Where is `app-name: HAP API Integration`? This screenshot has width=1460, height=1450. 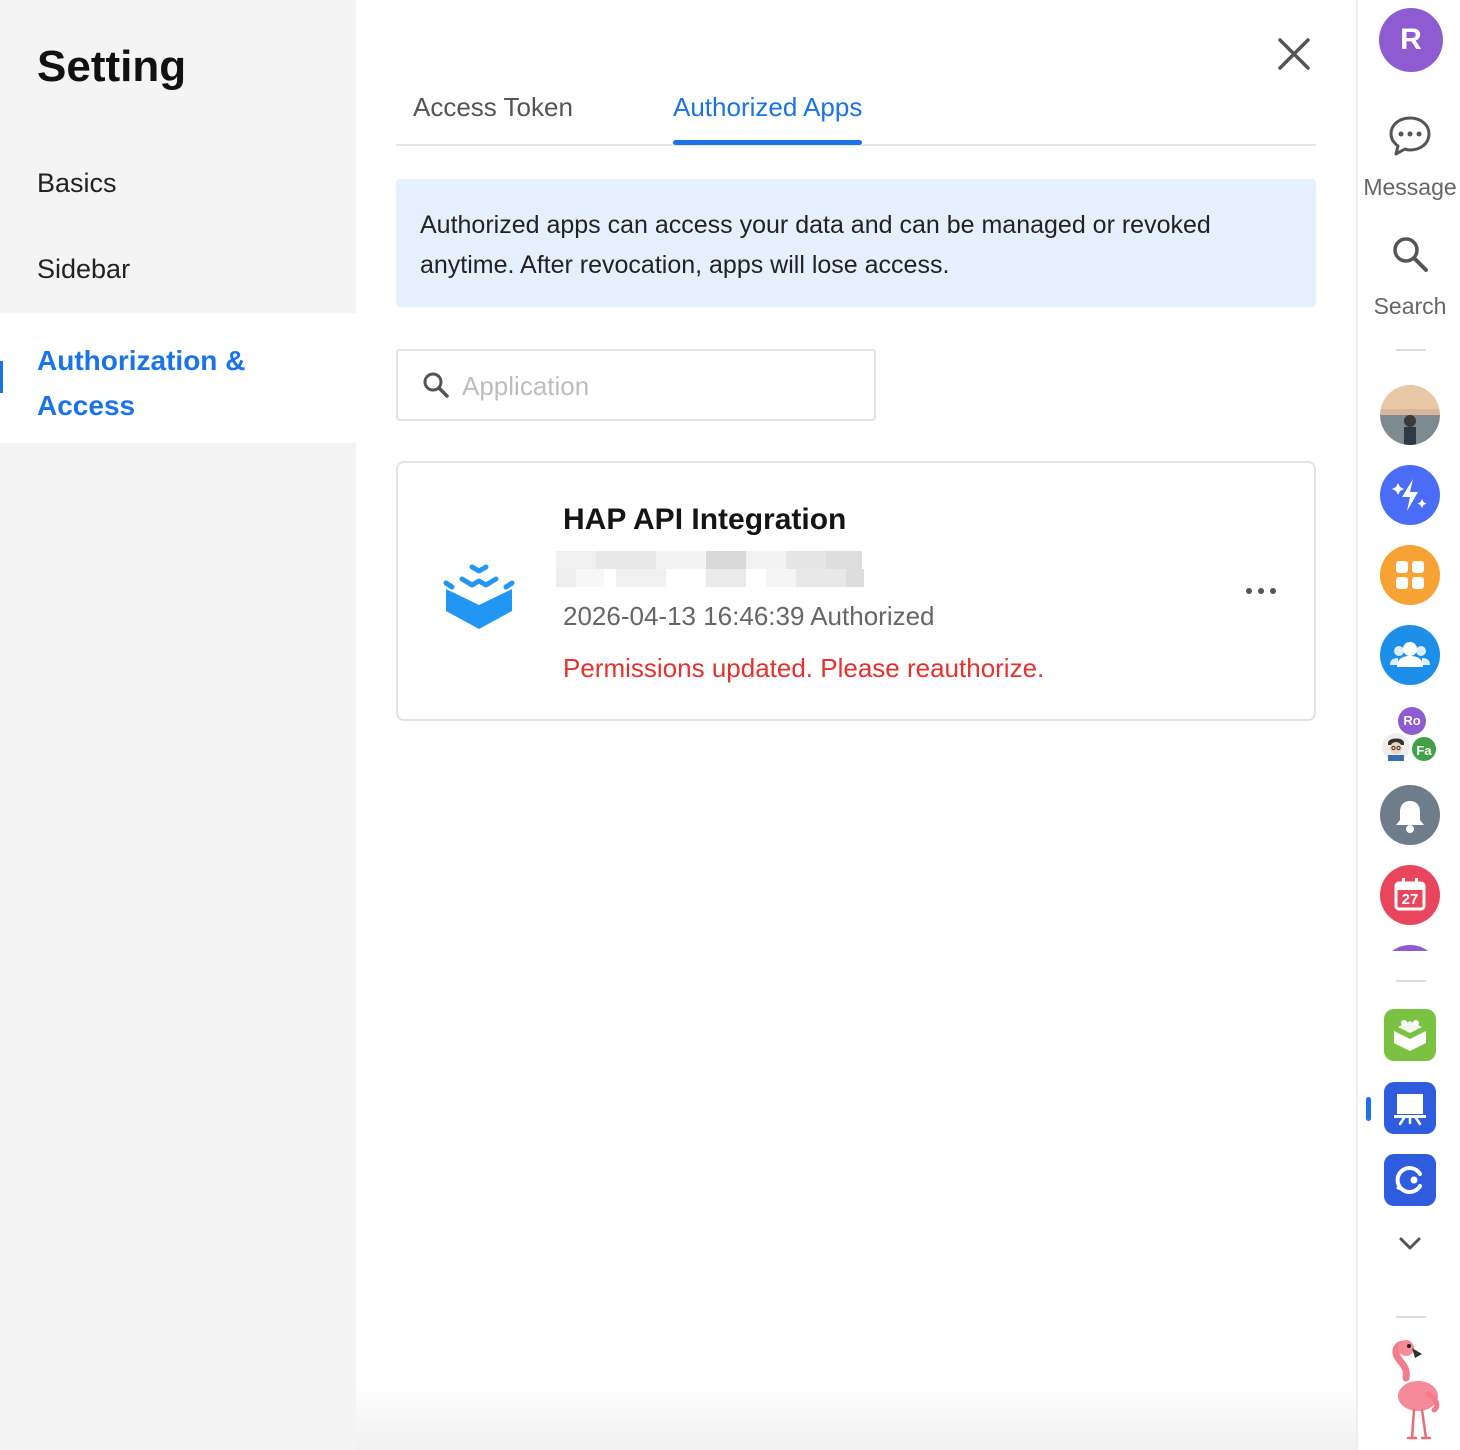 app-name: HAP API Integration is located at coordinates (705, 519).